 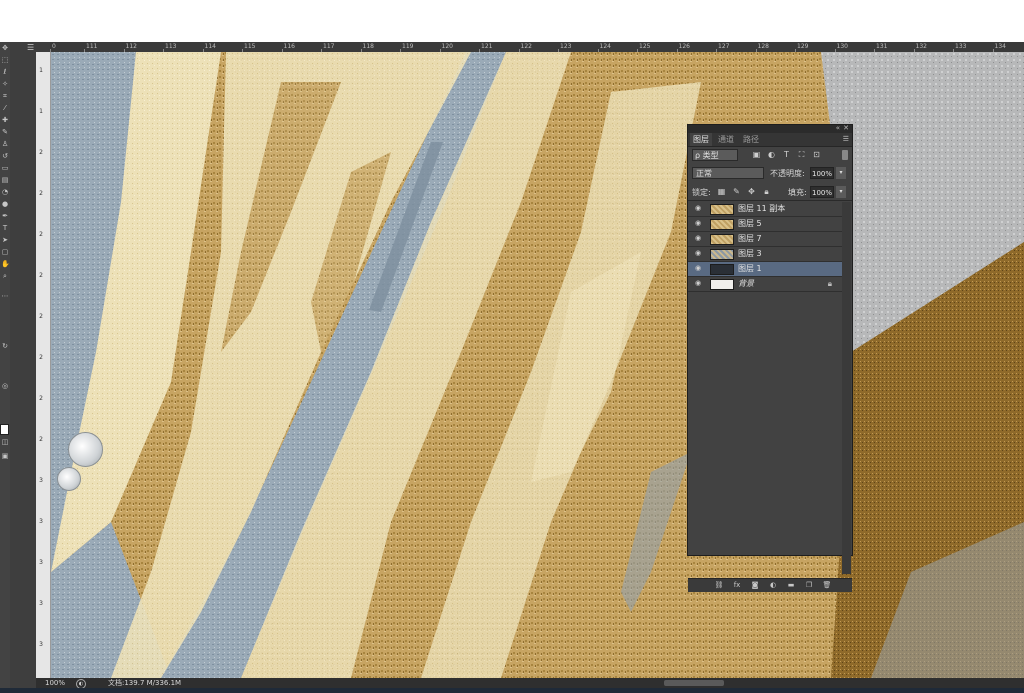 What do you see at coordinates (55, 683) in the screenshot?
I see `zoom-level: 100%` at bounding box center [55, 683].